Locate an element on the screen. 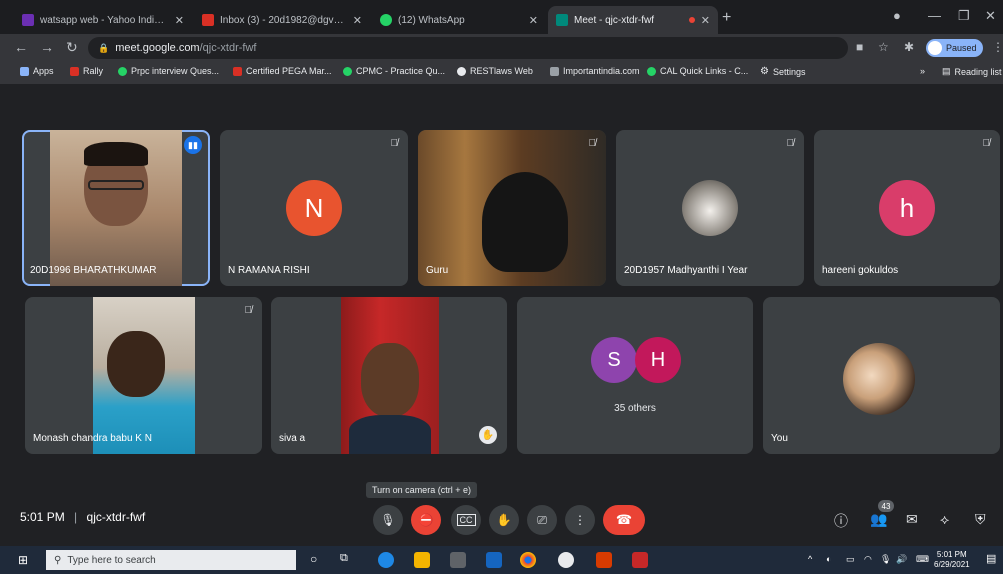  battery-icon: ▭ is located at coordinates (850, 559).